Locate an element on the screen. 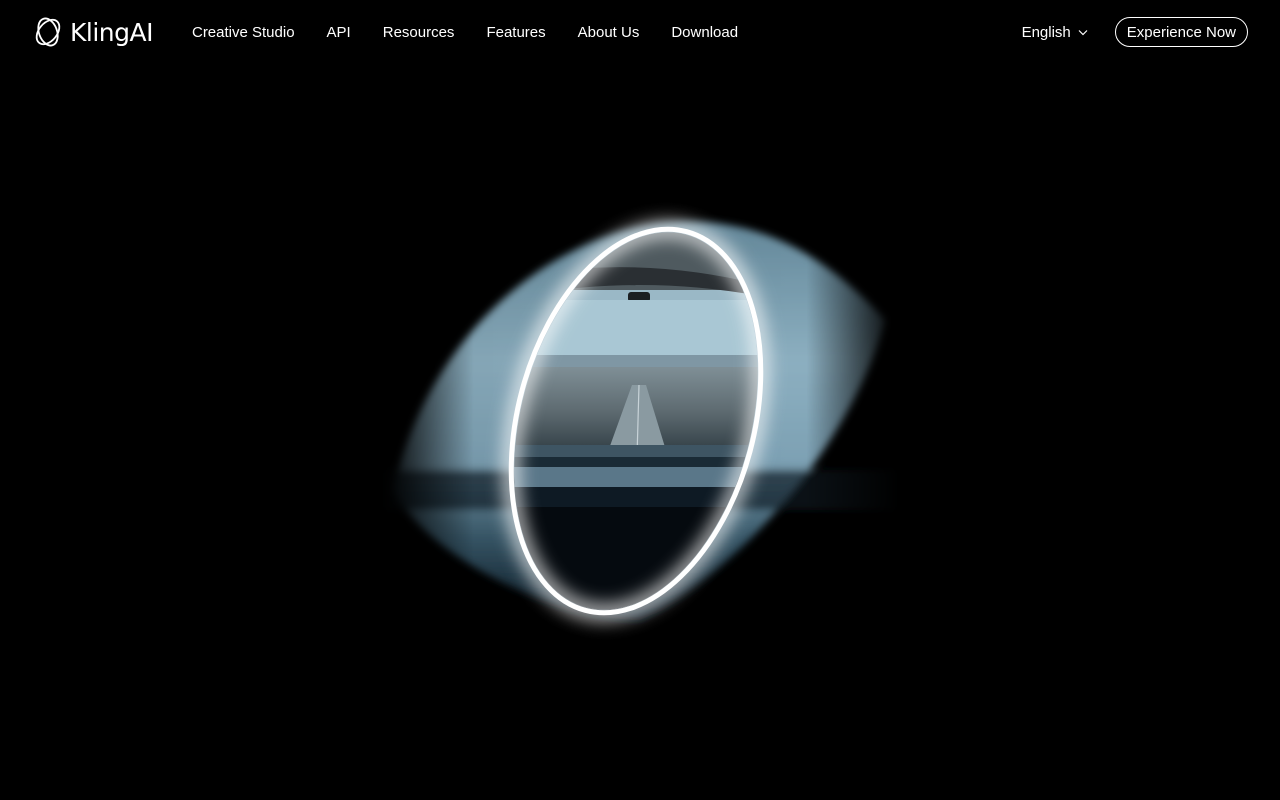 The image size is (1280, 800). nav-link-creative-studio: Creative Studio is located at coordinates (243, 32).